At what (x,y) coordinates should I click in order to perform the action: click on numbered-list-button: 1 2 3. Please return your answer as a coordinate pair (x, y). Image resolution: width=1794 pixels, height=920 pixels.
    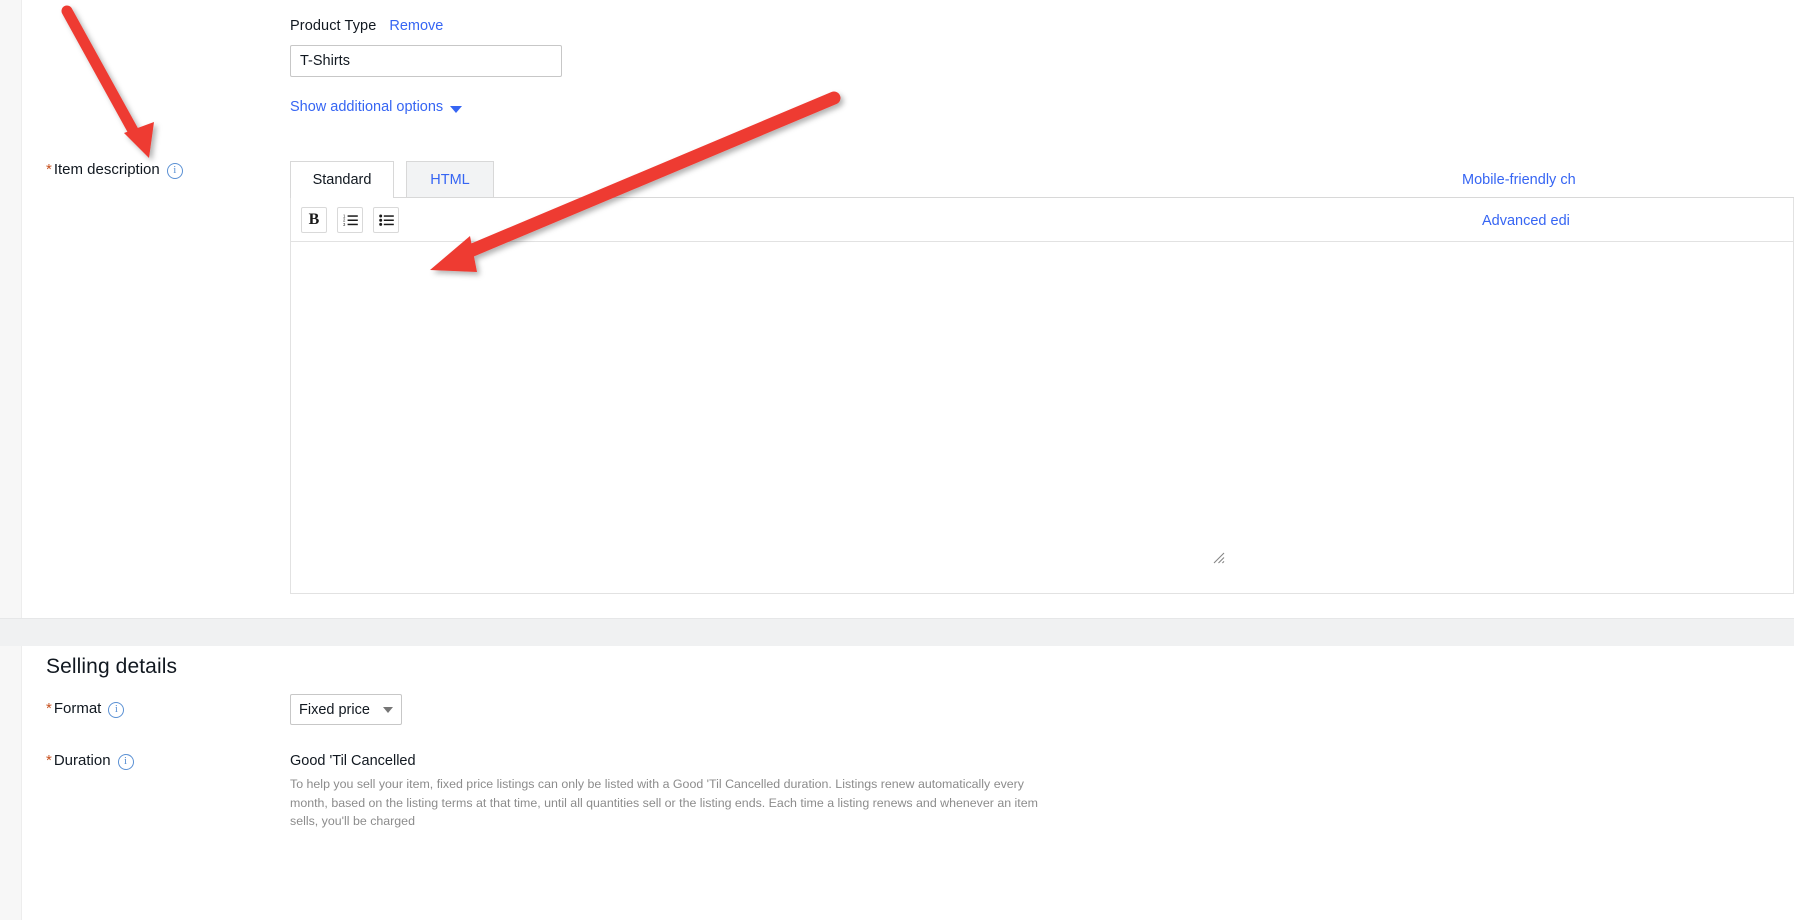
    Looking at the image, I should click on (350, 219).